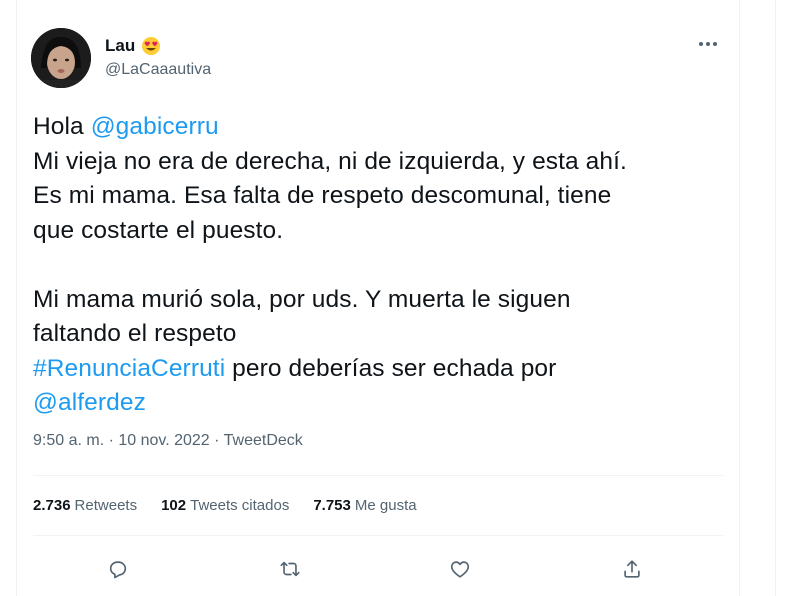 This screenshot has width=790, height=596. What do you see at coordinates (378, 570) in the screenshot?
I see `tweet-actions` at bounding box center [378, 570].